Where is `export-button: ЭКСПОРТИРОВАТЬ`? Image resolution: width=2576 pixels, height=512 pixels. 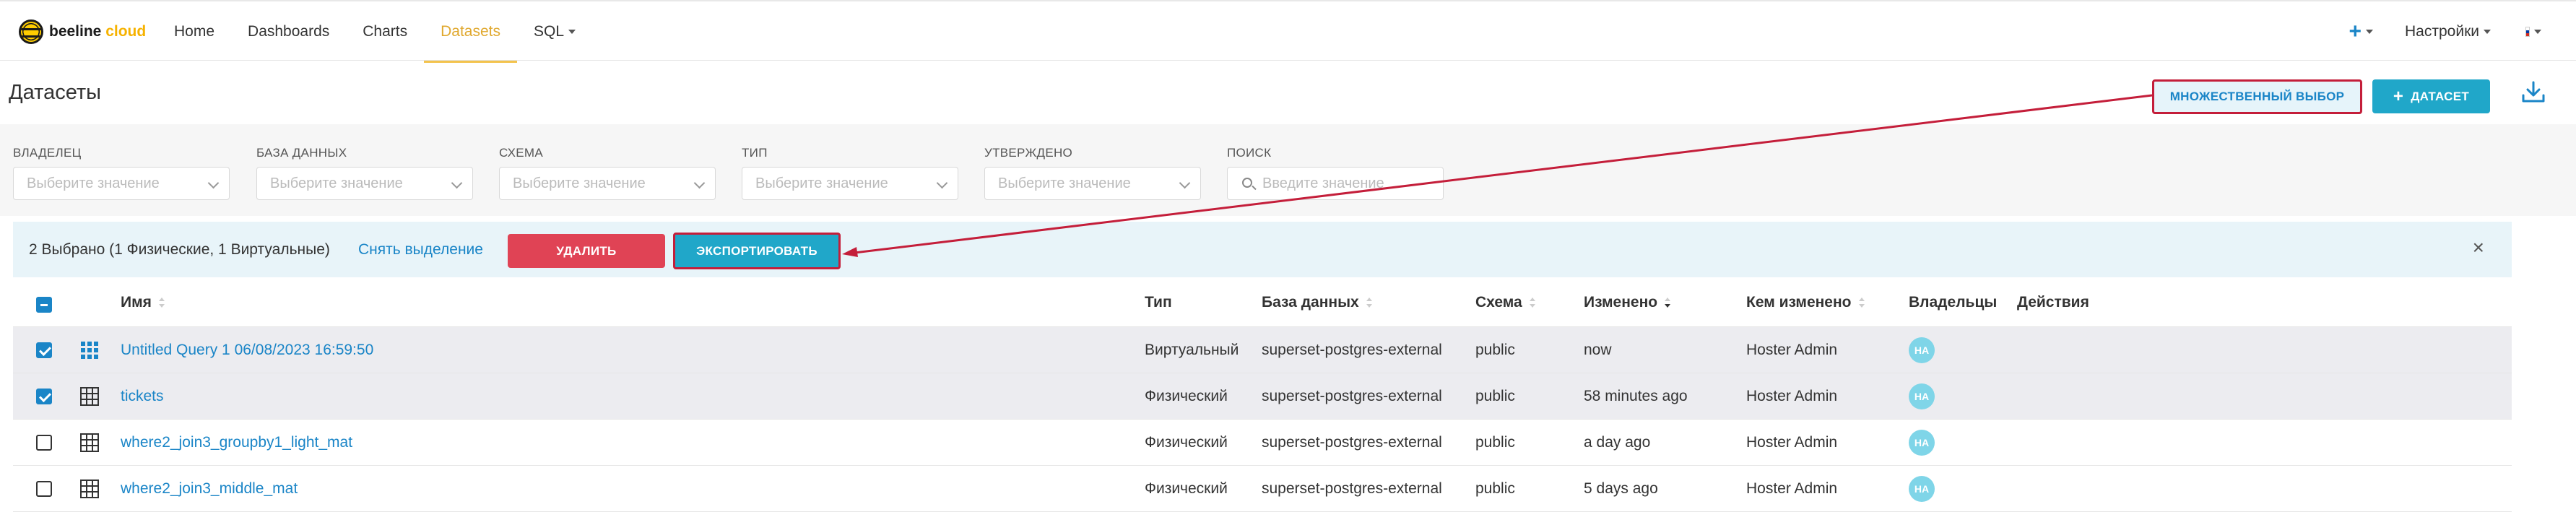 export-button: ЭКСПОРТИРОВАТЬ is located at coordinates (757, 251).